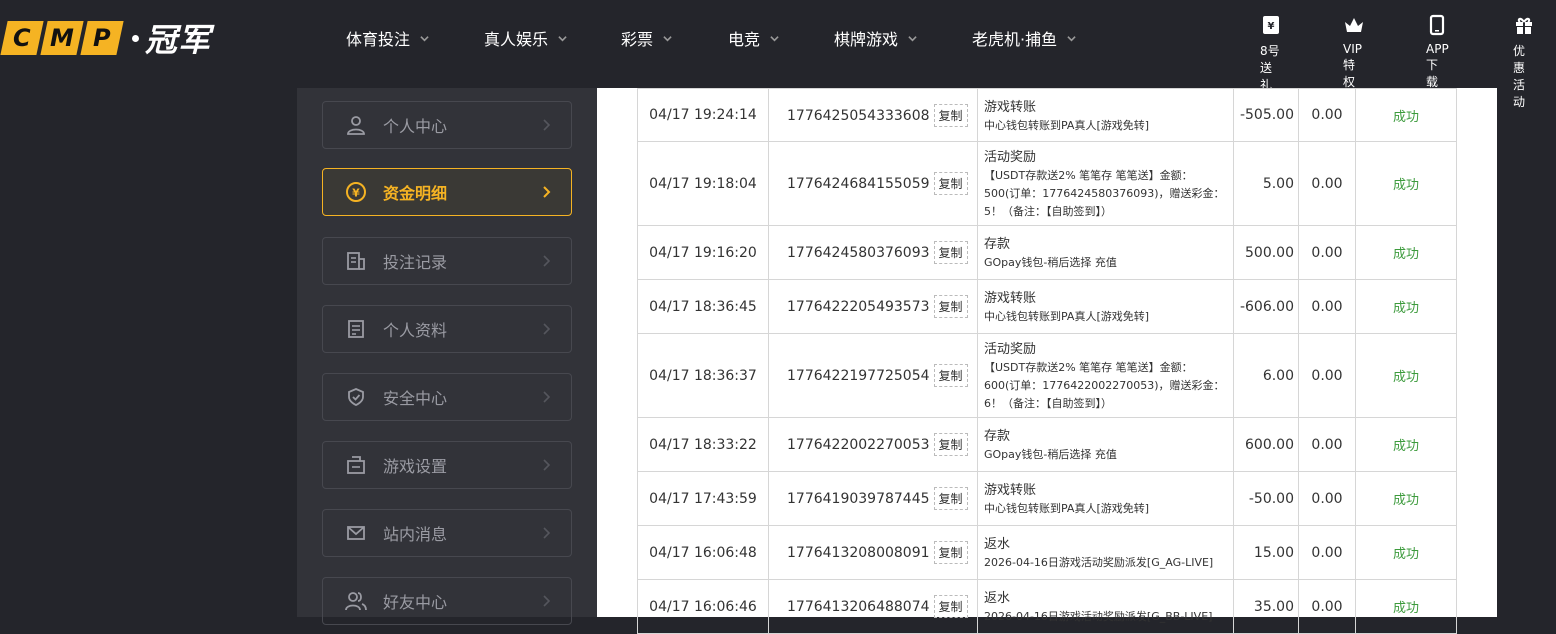 The width and height of the screenshot is (1556, 634). I want to click on sidebar-item-messages: 站内消息, so click(447, 533).